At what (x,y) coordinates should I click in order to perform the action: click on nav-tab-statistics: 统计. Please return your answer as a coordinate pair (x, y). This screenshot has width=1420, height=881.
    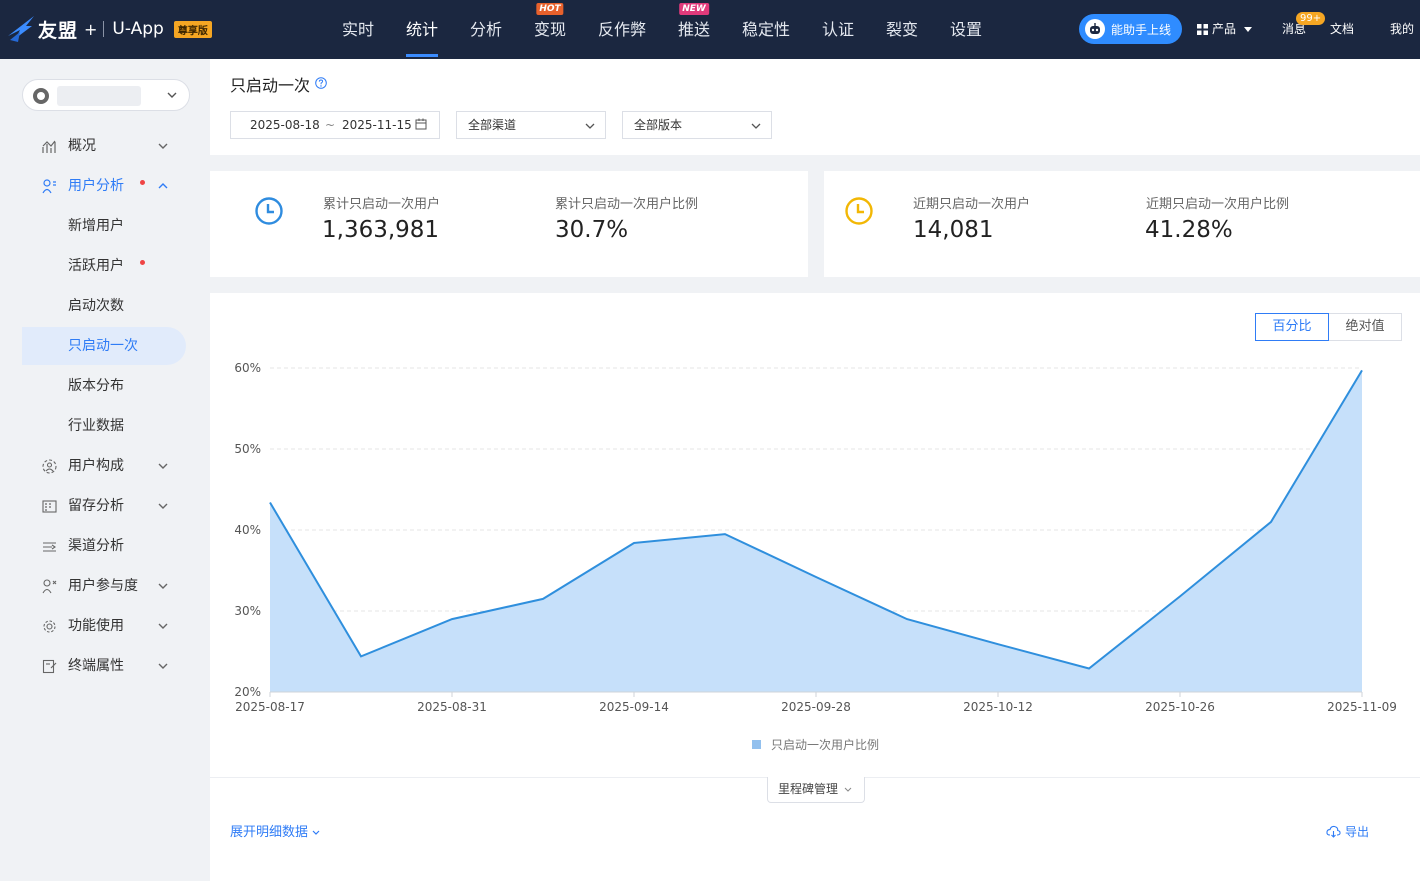
    Looking at the image, I should click on (422, 29).